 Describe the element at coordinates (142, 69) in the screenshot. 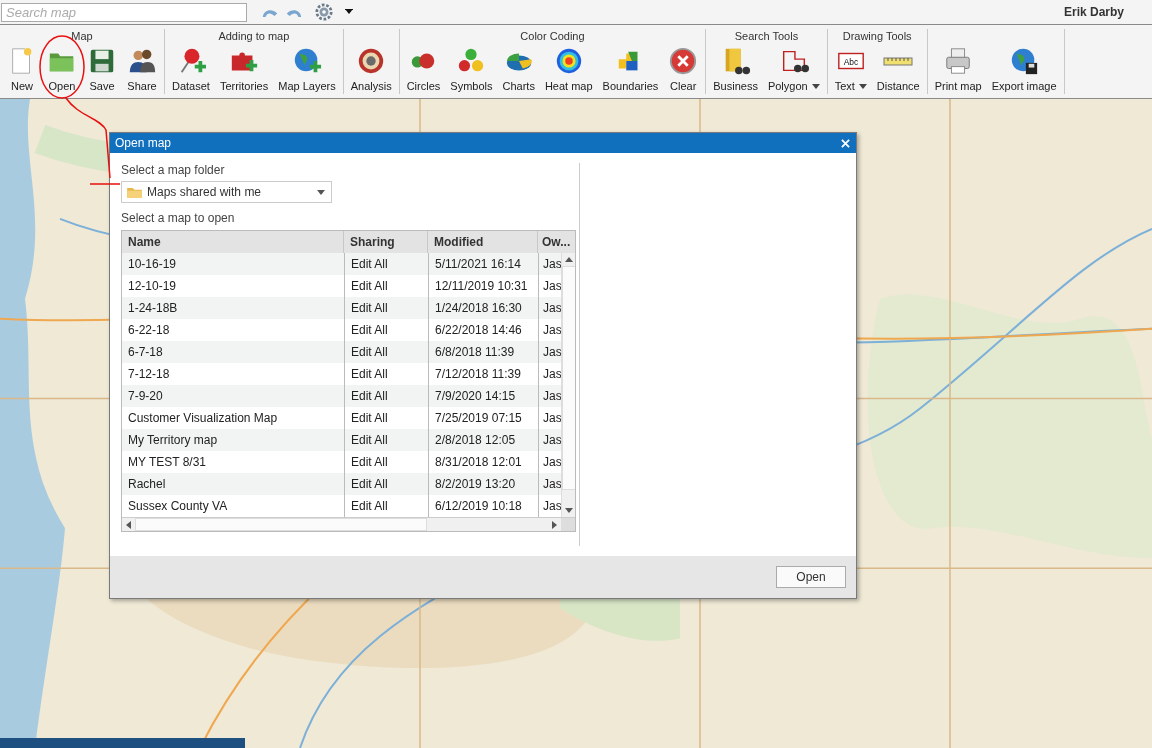

I see `toolbar-button: Share` at that location.